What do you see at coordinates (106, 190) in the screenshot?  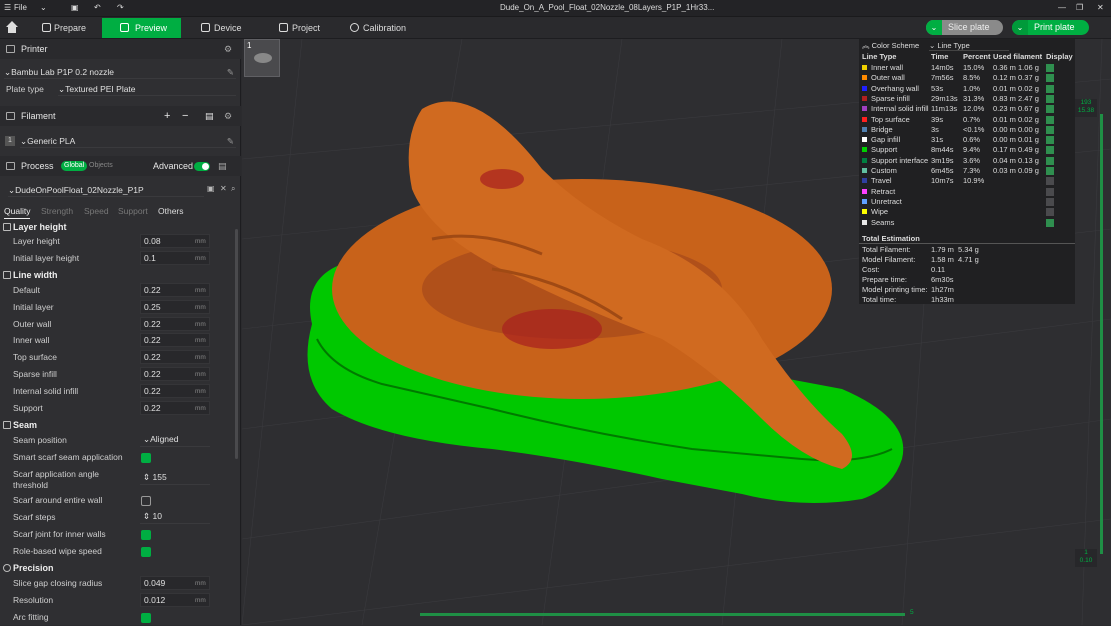 I see `process-profile-select: ⌄DudeOnPoolFloat_02Nozzle_P1P` at bounding box center [106, 190].